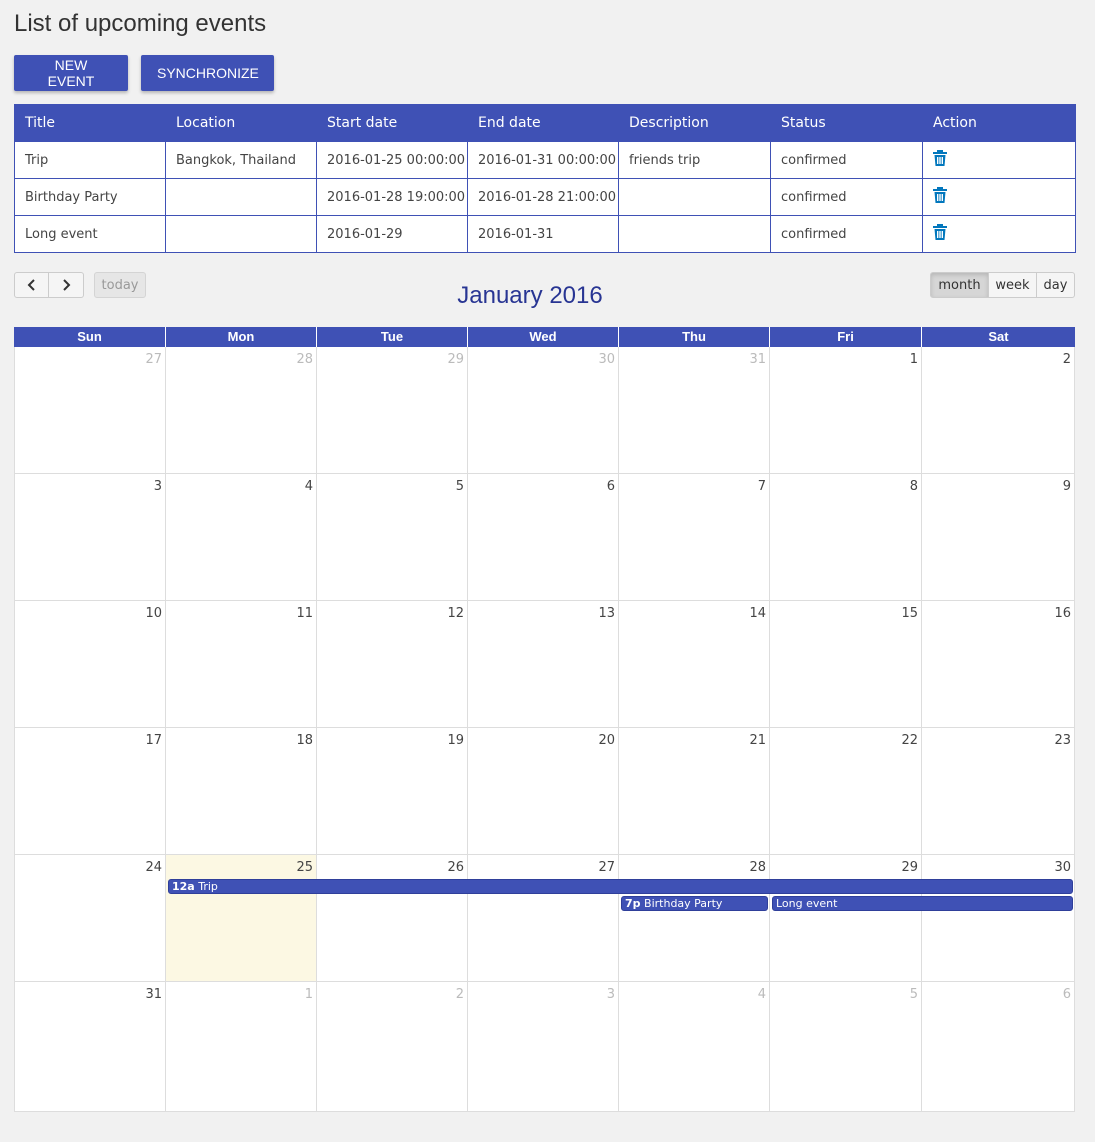 The width and height of the screenshot is (1095, 1142). What do you see at coordinates (392, 918) in the screenshot?
I see `day-cell: 26` at bounding box center [392, 918].